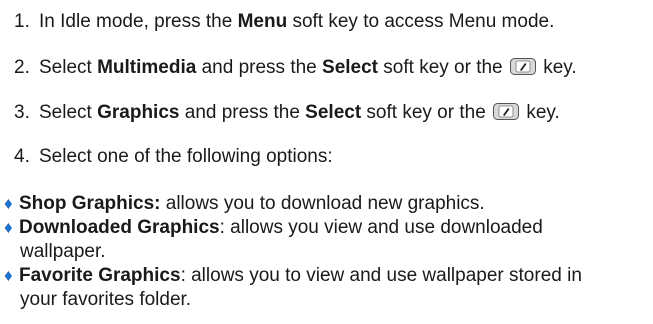 Image resolution: width=653 pixels, height=324 pixels. I want to click on step-text: In Idle mode, press the, so click(138, 21).